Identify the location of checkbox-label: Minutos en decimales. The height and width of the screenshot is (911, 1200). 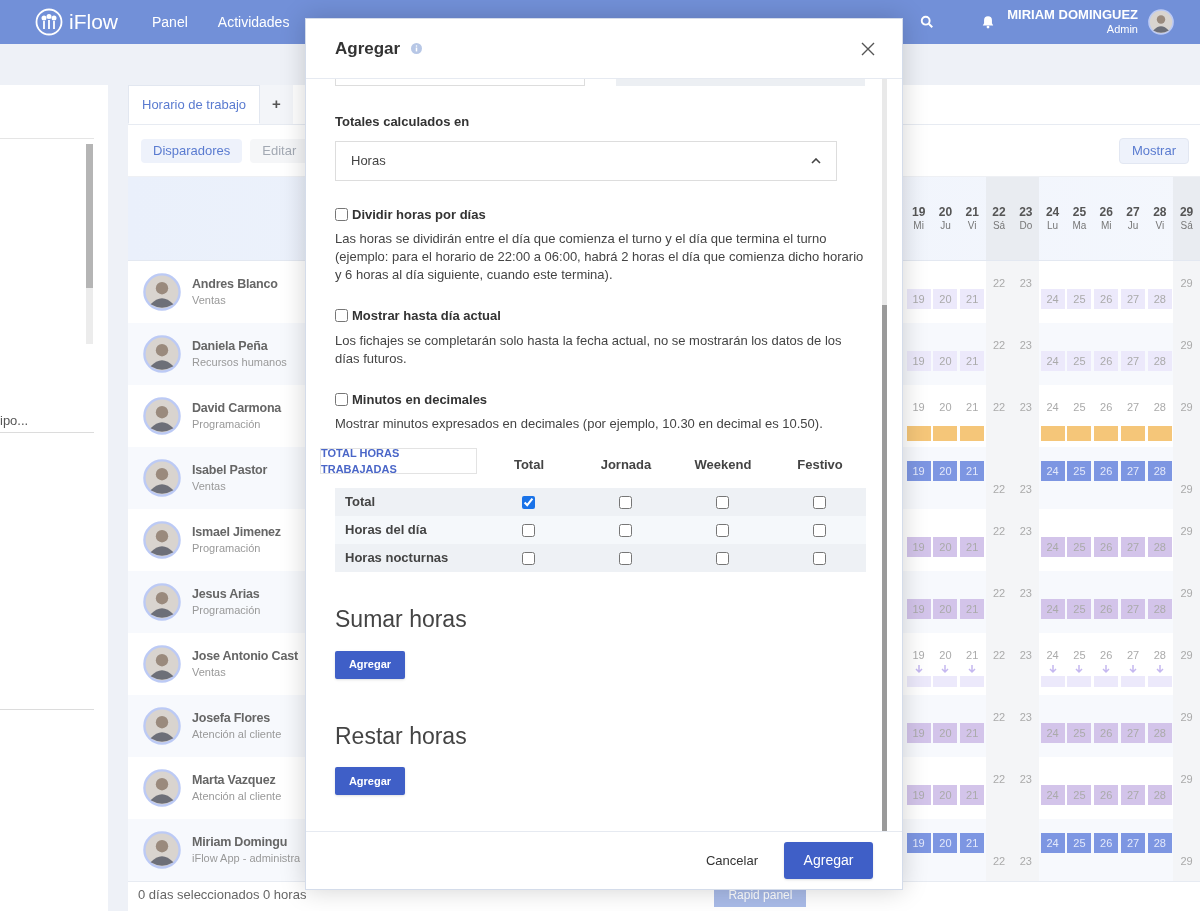
(420, 399).